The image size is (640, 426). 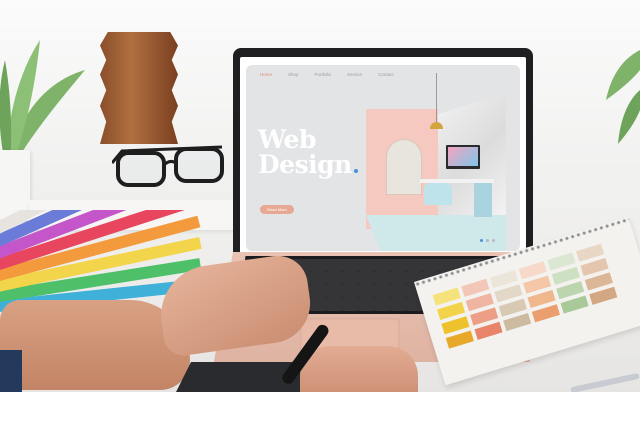 What do you see at coordinates (305, 164) in the screenshot?
I see `hero-title-line2: Design` at bounding box center [305, 164].